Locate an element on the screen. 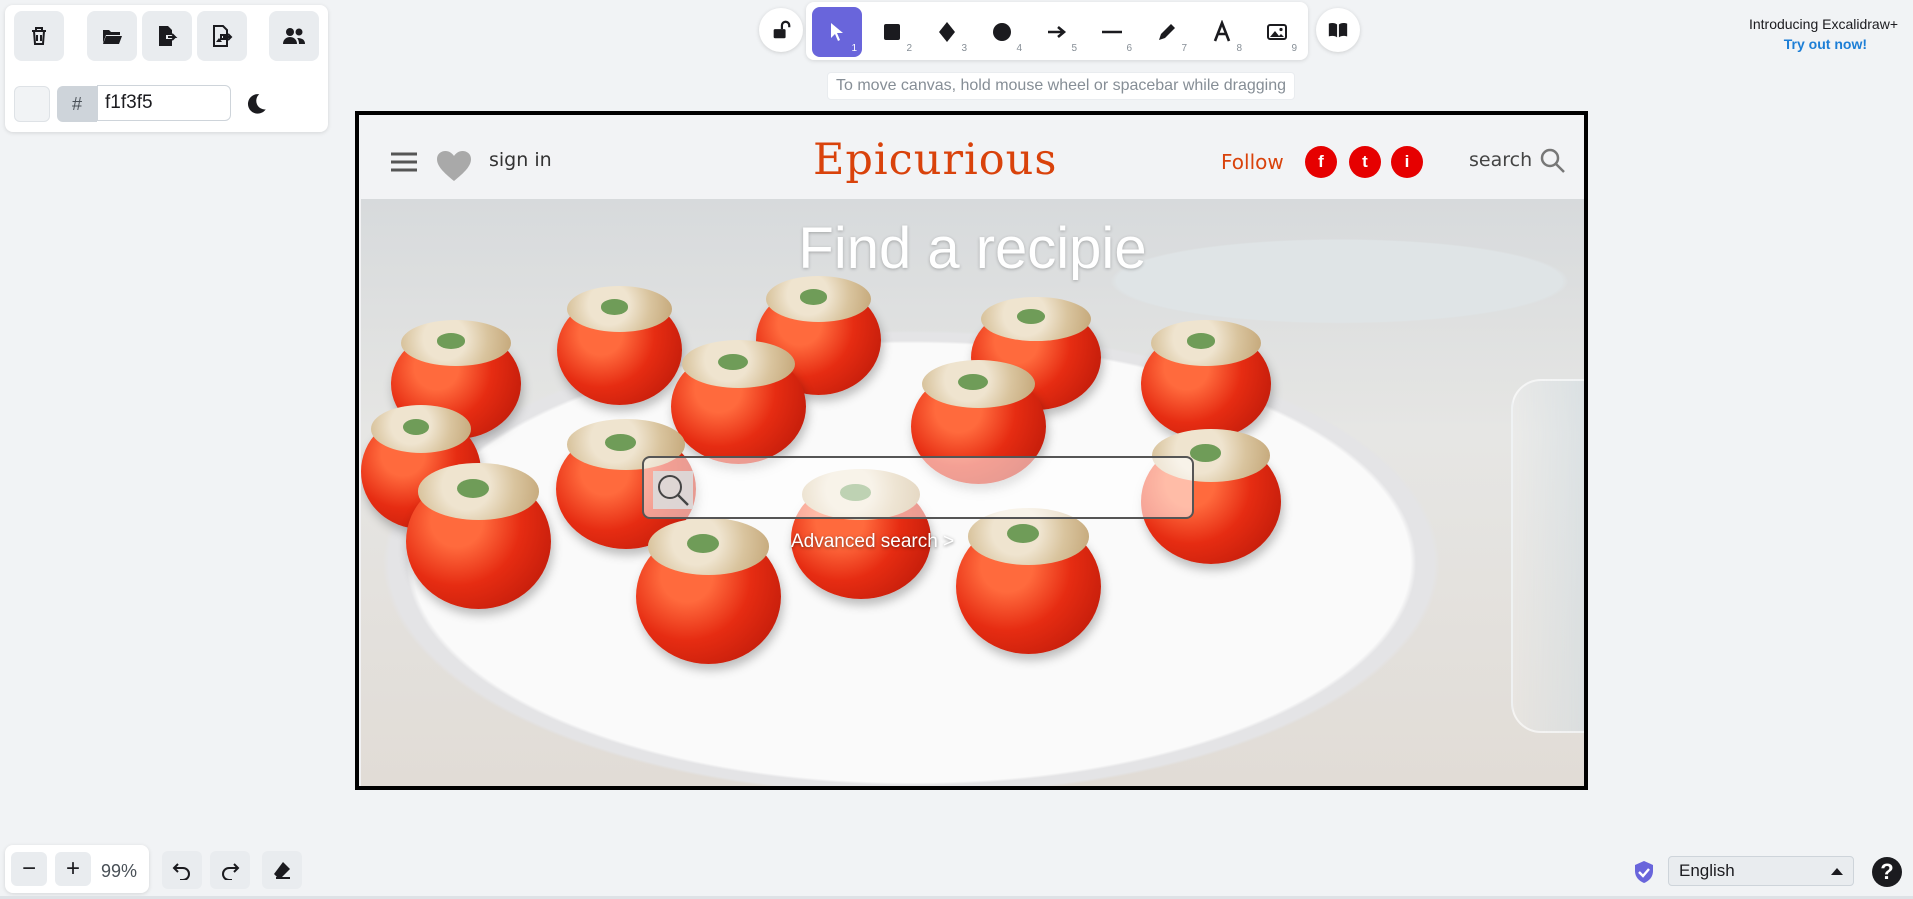 Image resolution: width=1913 pixels, height=899 pixels. sign-in-link: sign in is located at coordinates (520, 160).